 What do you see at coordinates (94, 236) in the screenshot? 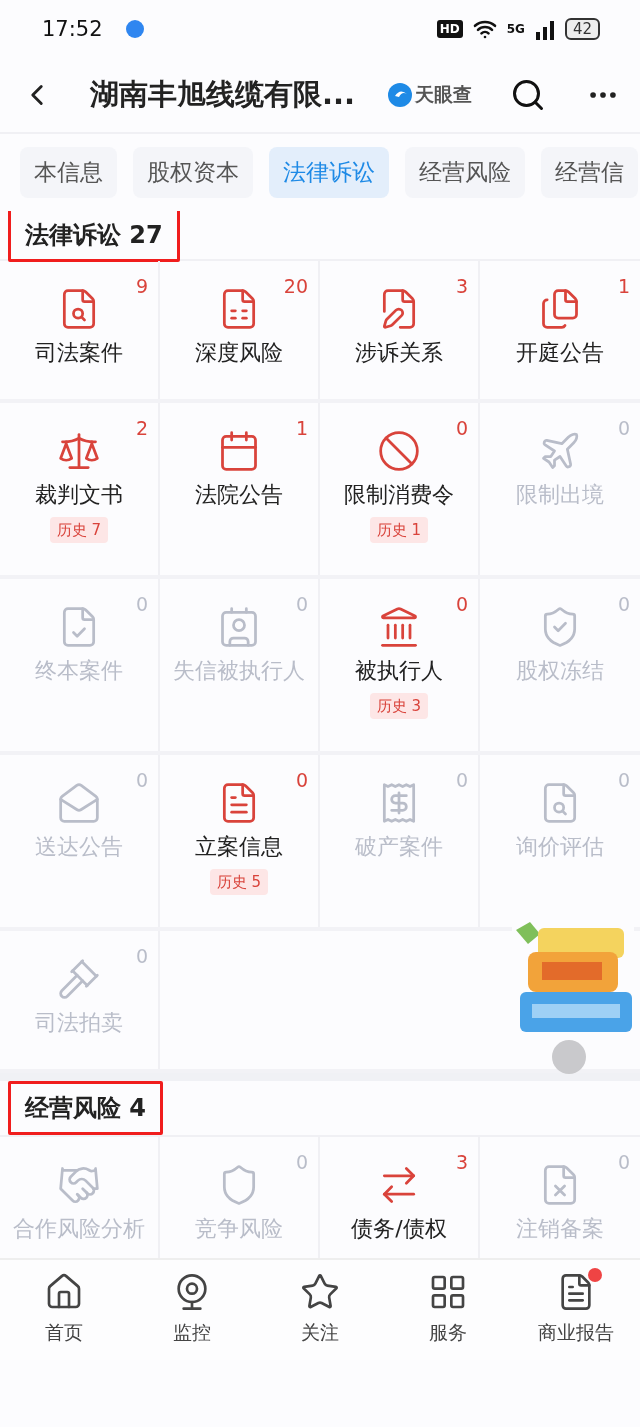
I see `section-title: 法律诉讼 27` at bounding box center [94, 236].